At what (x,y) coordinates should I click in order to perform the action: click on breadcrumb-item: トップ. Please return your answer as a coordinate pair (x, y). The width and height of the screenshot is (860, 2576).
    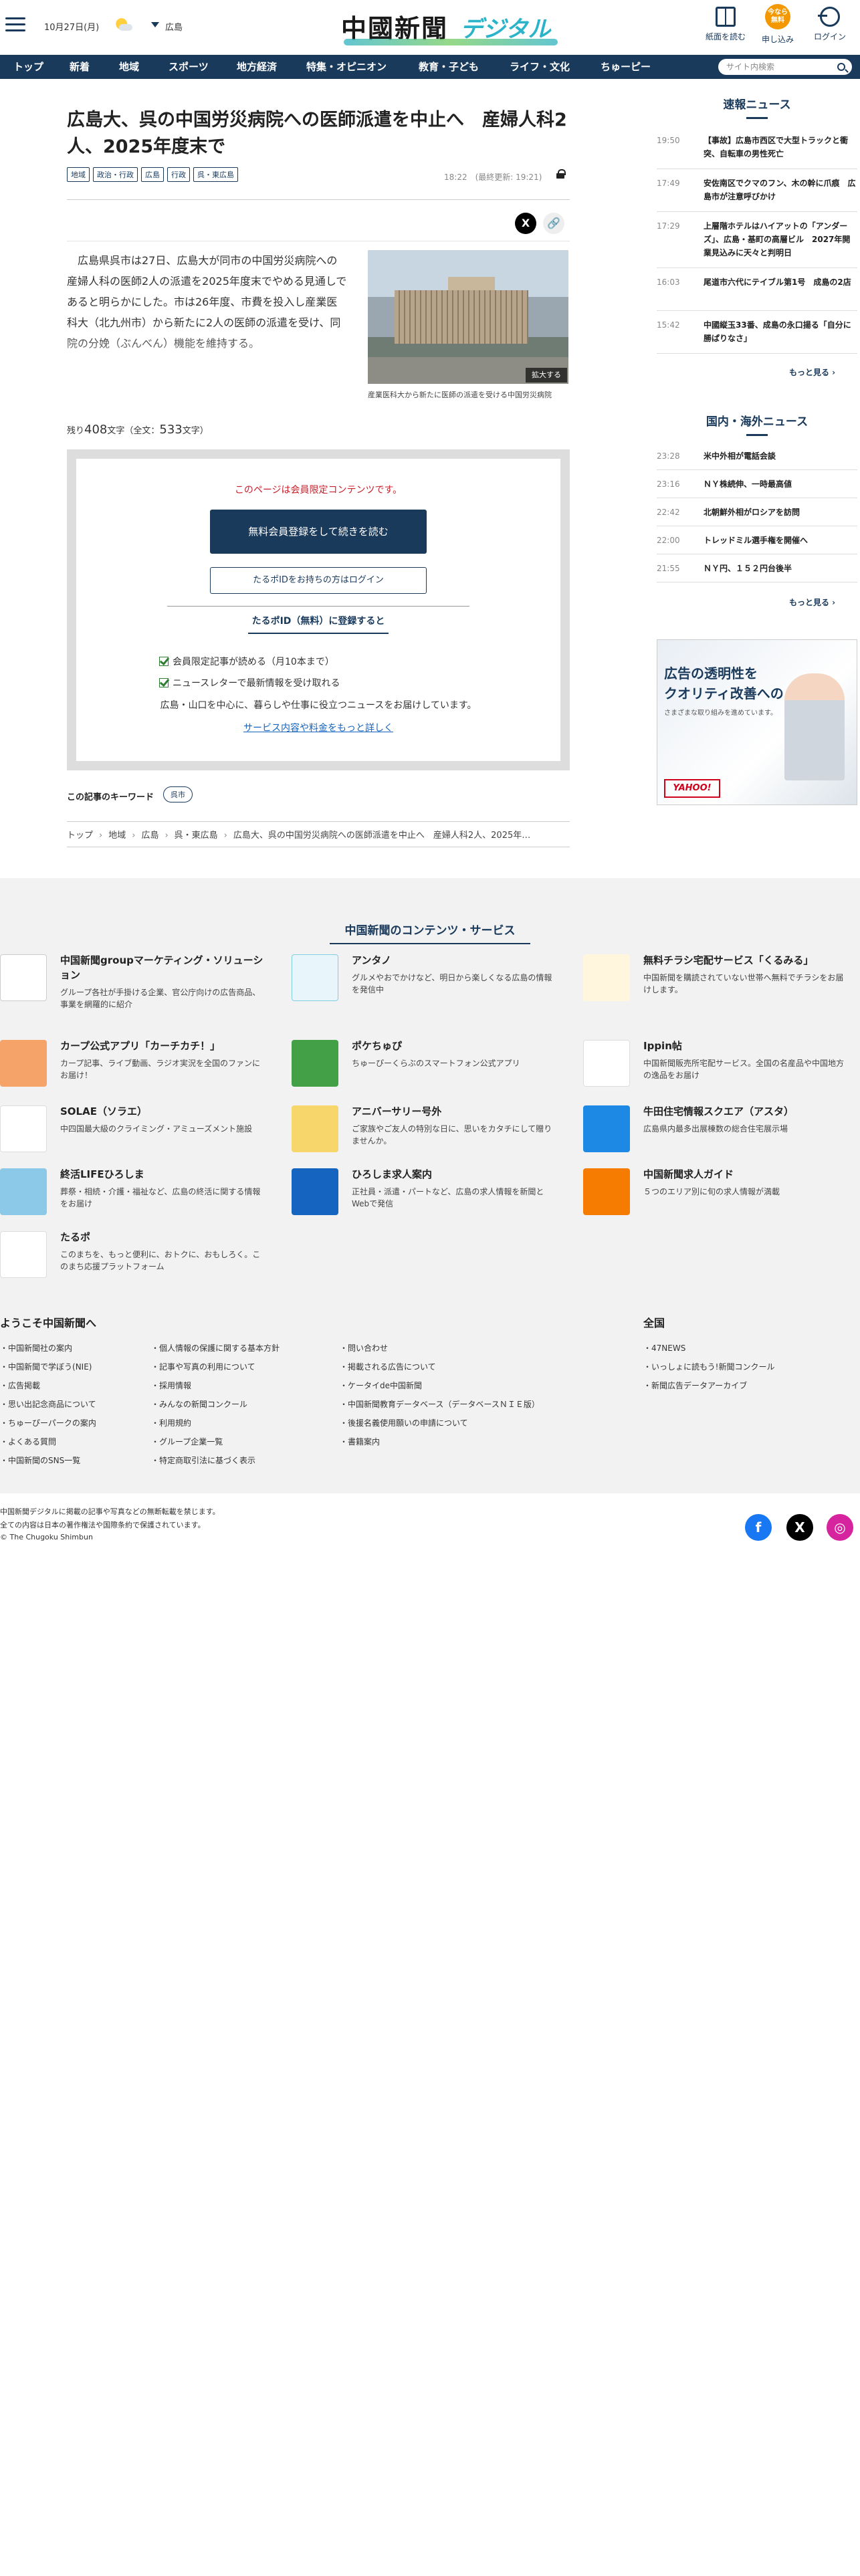
    Looking at the image, I should click on (80, 836).